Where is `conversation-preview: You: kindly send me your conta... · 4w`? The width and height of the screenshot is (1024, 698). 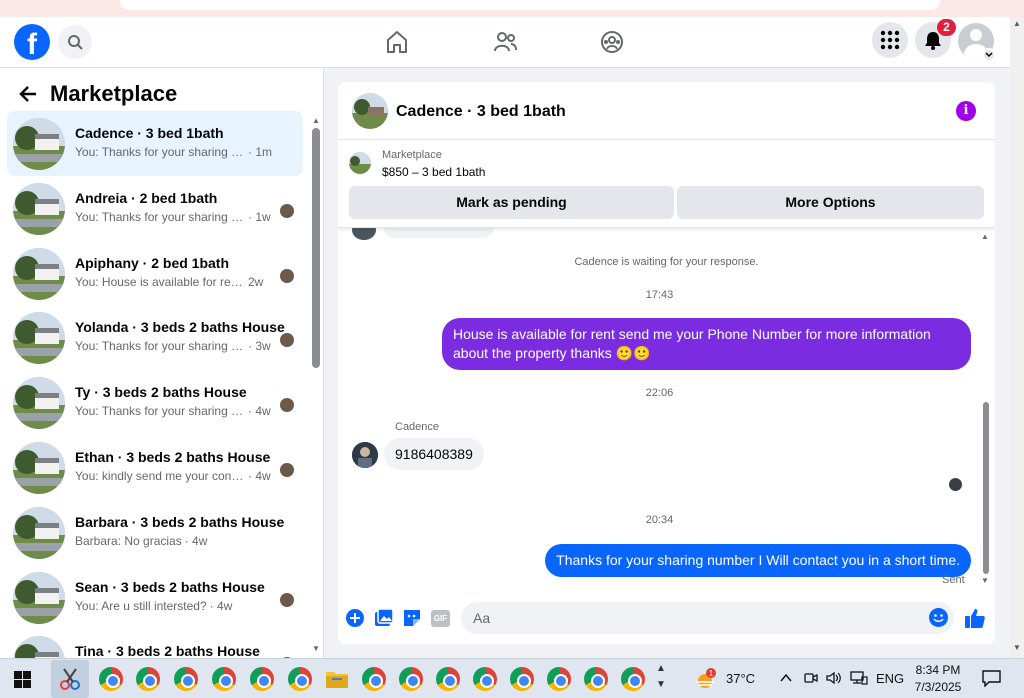 conversation-preview: You: kindly send me your conta... · 4w is located at coordinates (180, 476).